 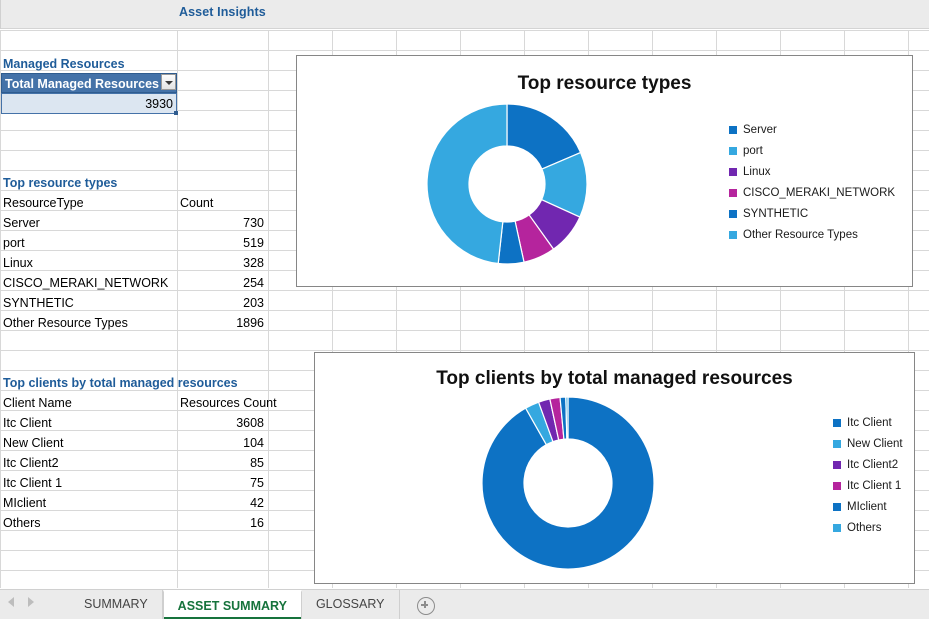 I want to click on table-row: 85, so click(x=257, y=463).